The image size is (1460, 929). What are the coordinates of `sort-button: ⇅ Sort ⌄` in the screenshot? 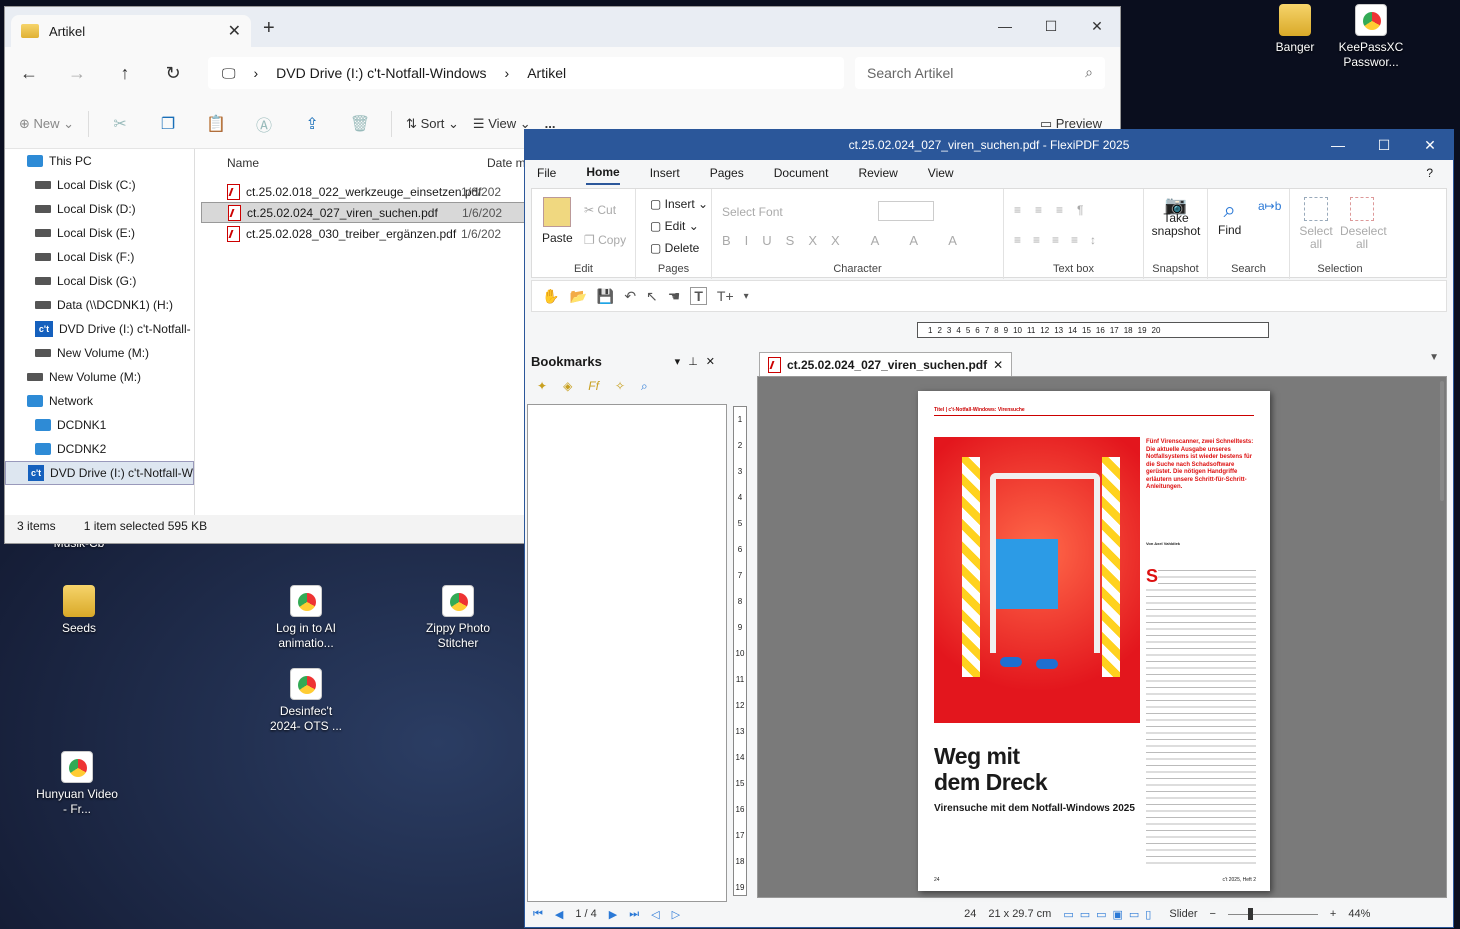 It's located at (432, 124).